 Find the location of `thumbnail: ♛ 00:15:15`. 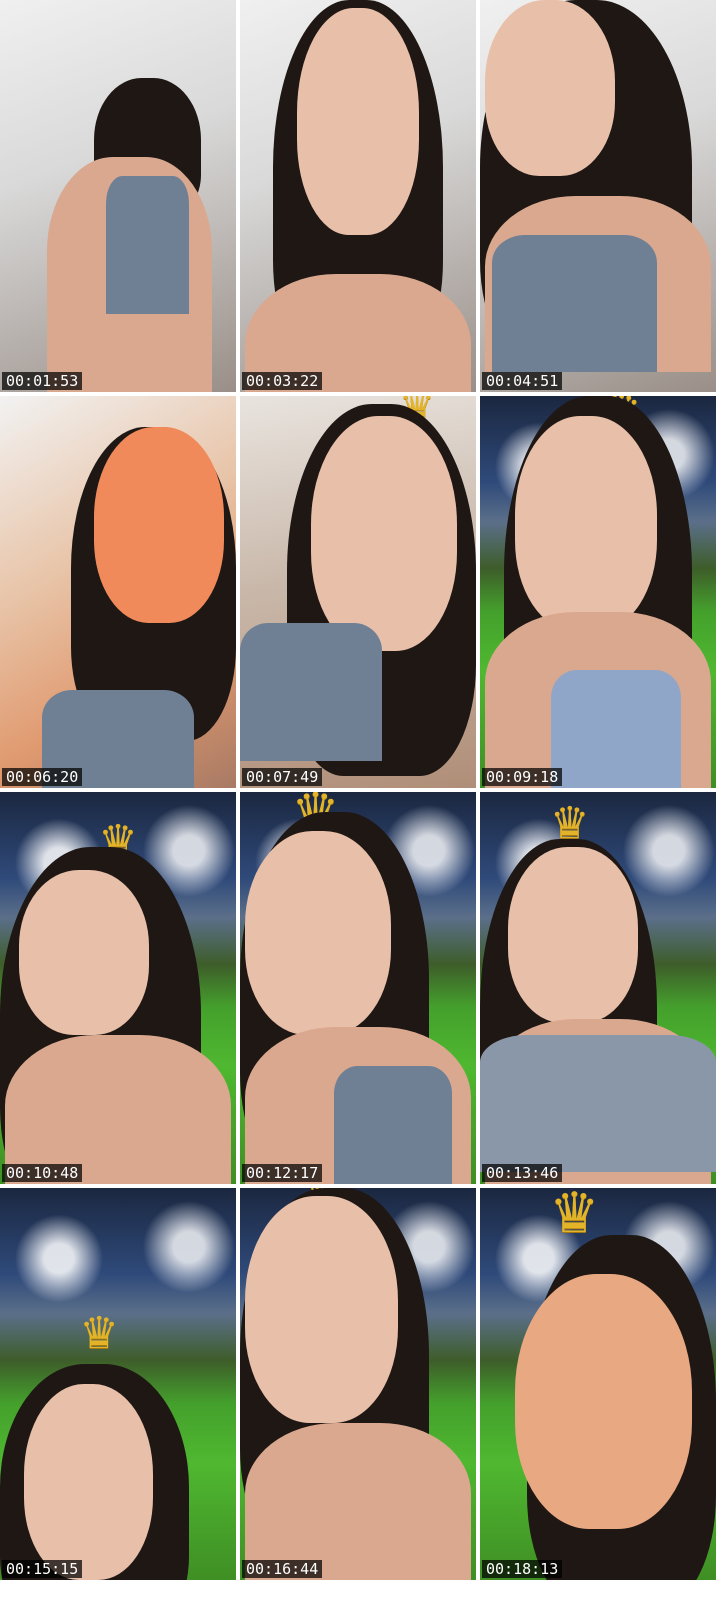

thumbnail: ♛ 00:15:15 is located at coordinates (118, 1384).